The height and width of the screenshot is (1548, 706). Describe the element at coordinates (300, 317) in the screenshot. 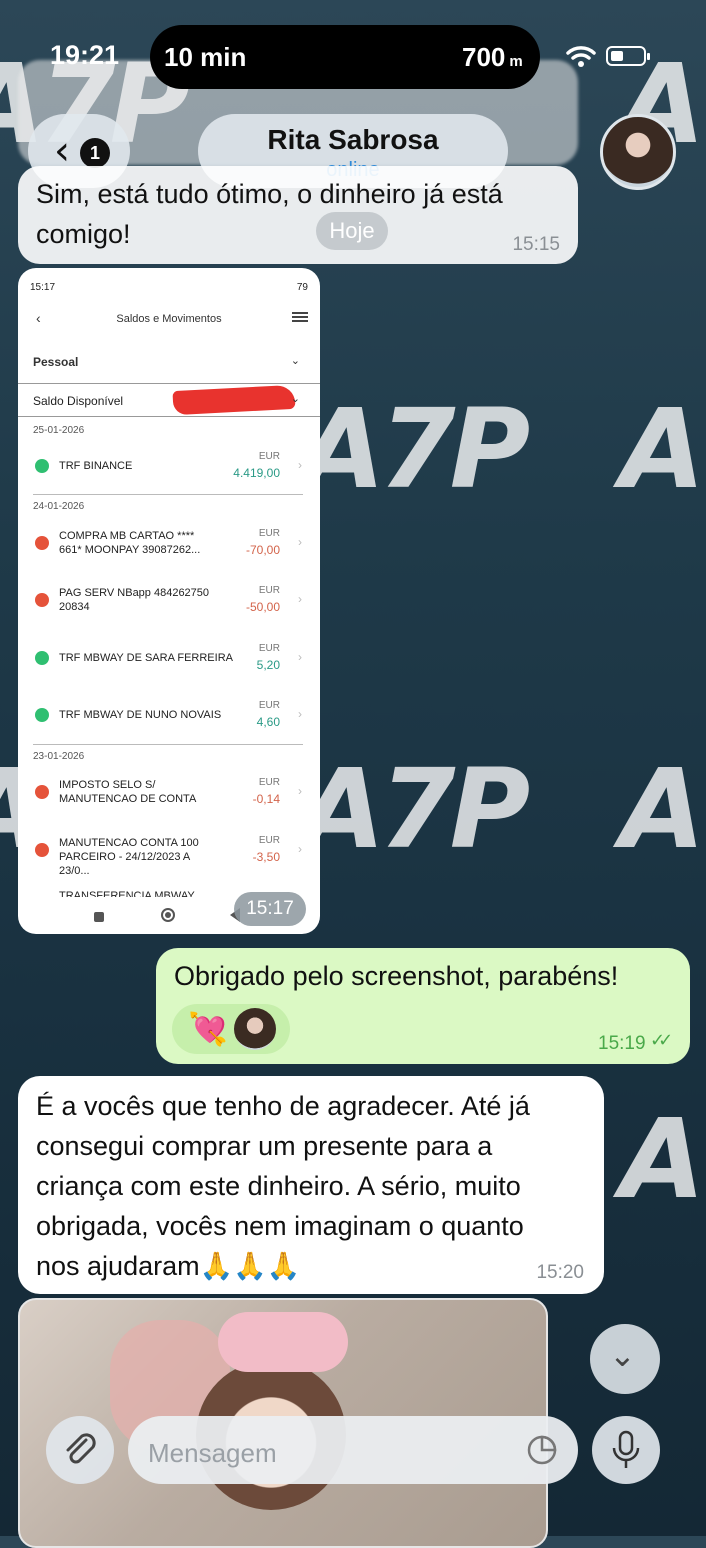

I see `screenshot-menu-icon` at that location.